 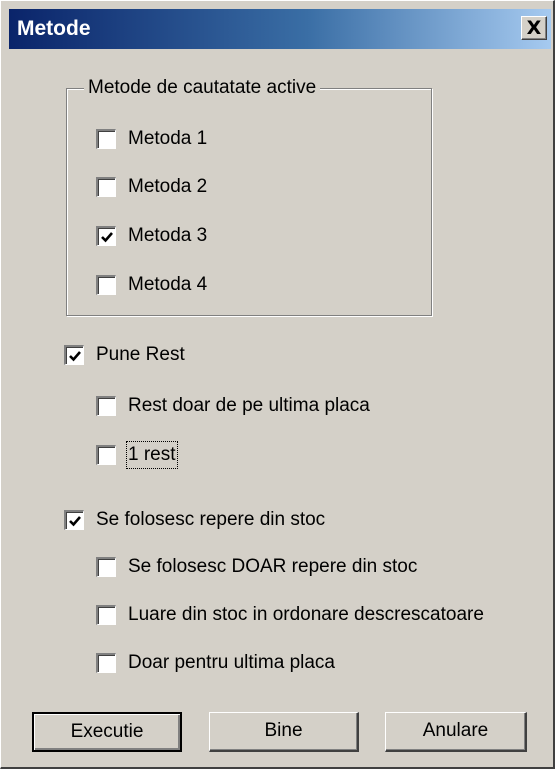 I want to click on checkbox-repere-din-stoc: Se folosesc repere din stoc, so click(x=194, y=520).